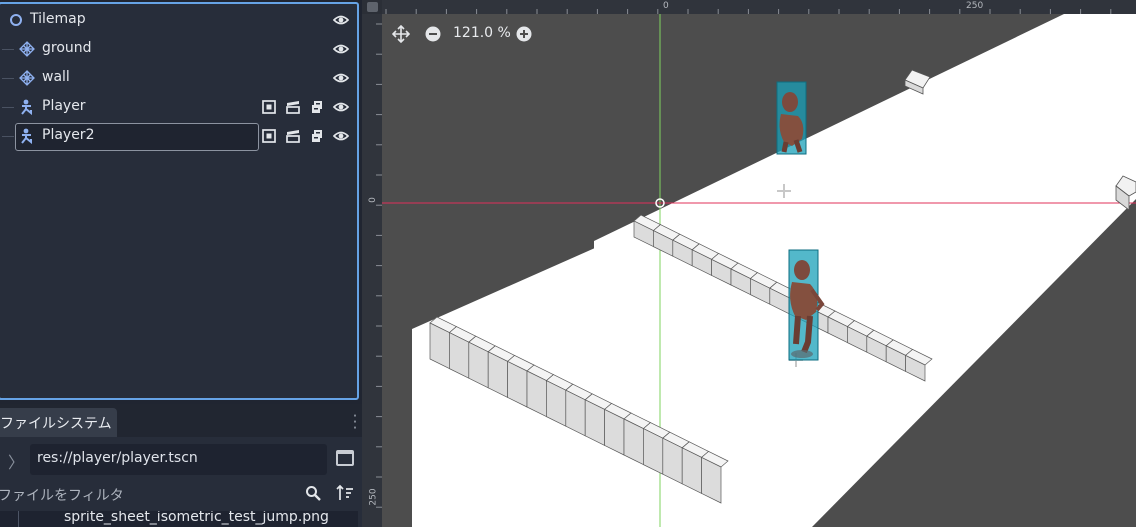 This screenshot has width=1136, height=527. What do you see at coordinates (67, 48) in the screenshot?
I see `tree-item-label: ground` at bounding box center [67, 48].